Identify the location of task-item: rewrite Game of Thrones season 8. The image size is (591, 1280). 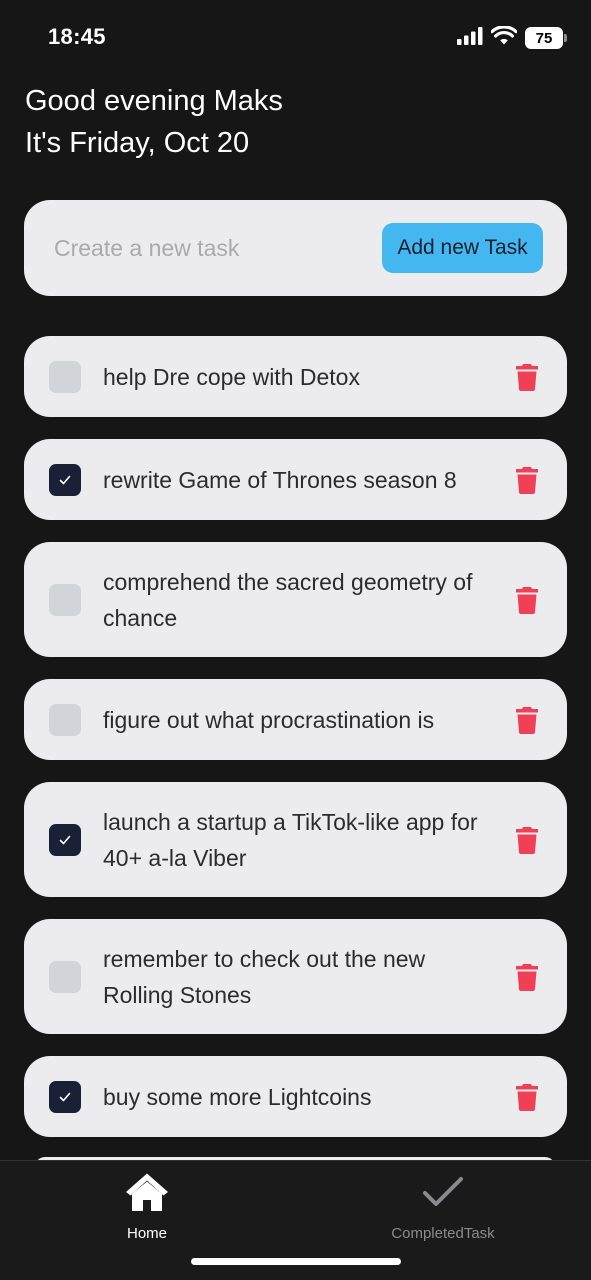
(295, 479).